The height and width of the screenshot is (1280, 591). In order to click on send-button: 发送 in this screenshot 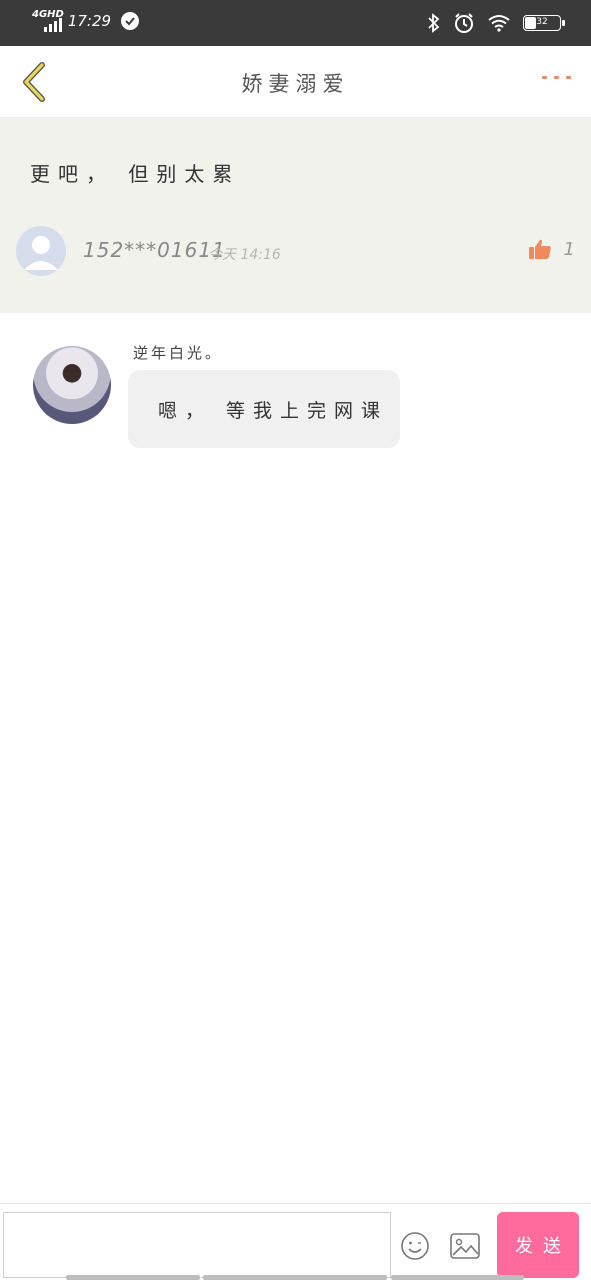, I will do `click(538, 1245)`.